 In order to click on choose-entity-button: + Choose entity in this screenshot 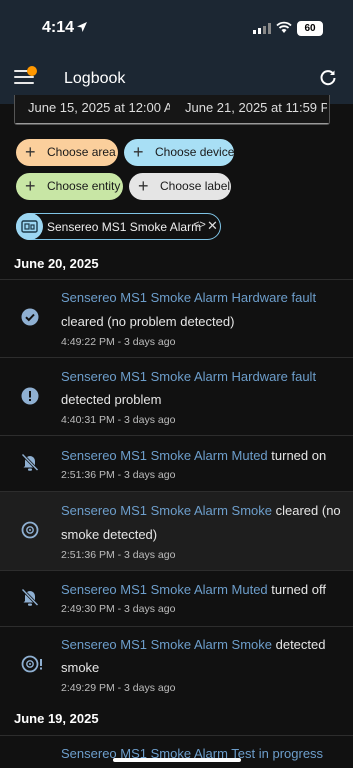, I will do `click(69, 186)`.